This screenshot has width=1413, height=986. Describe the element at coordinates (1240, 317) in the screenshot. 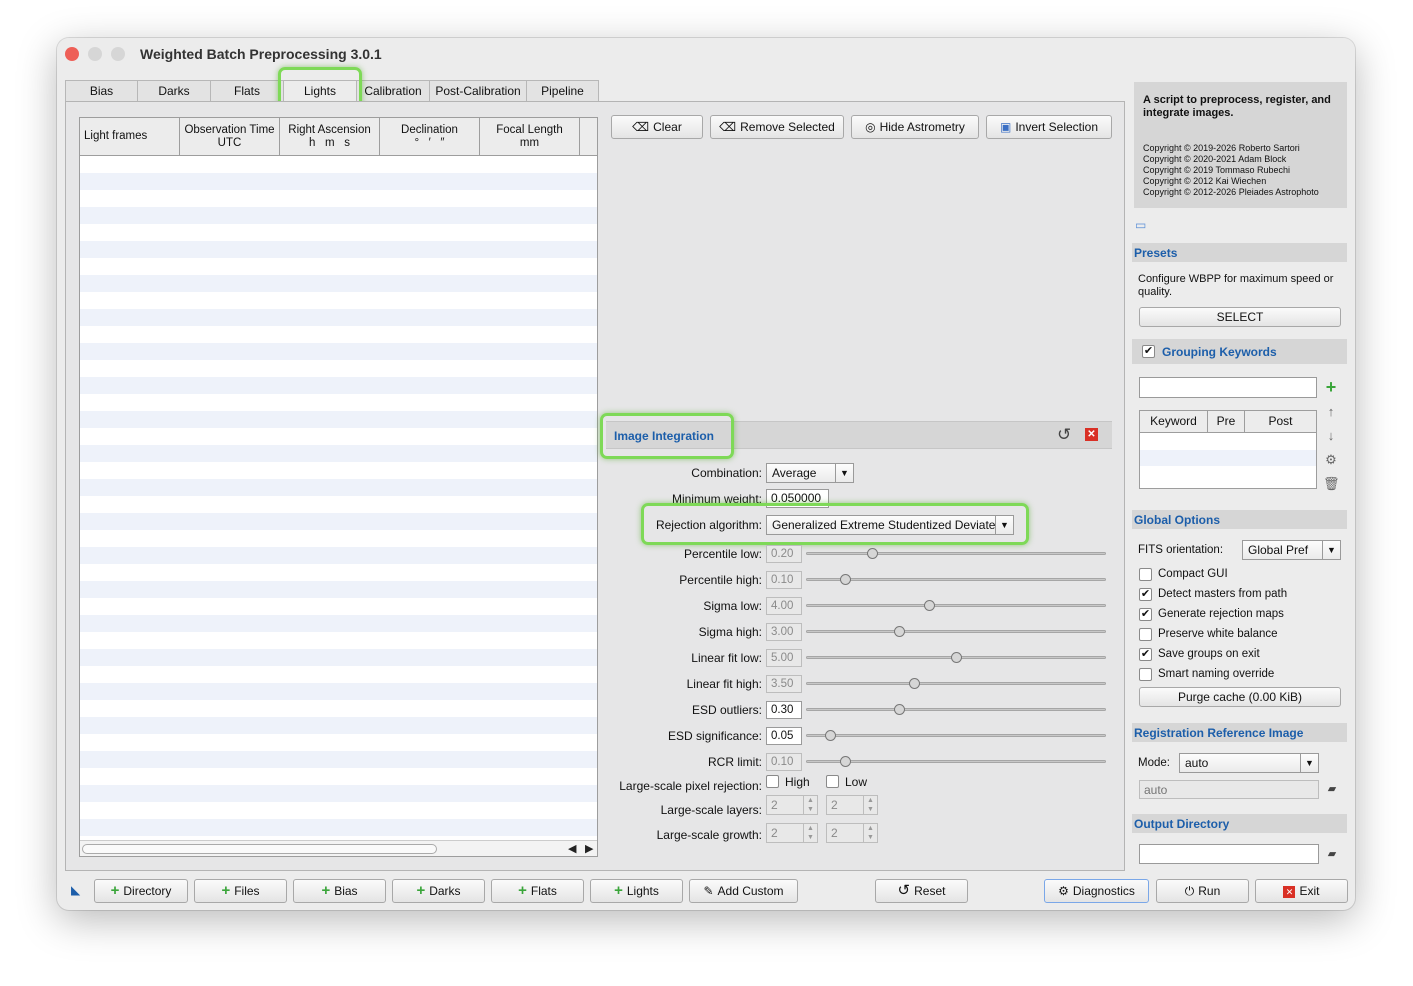

I see `presets-select-button: SELECT` at that location.